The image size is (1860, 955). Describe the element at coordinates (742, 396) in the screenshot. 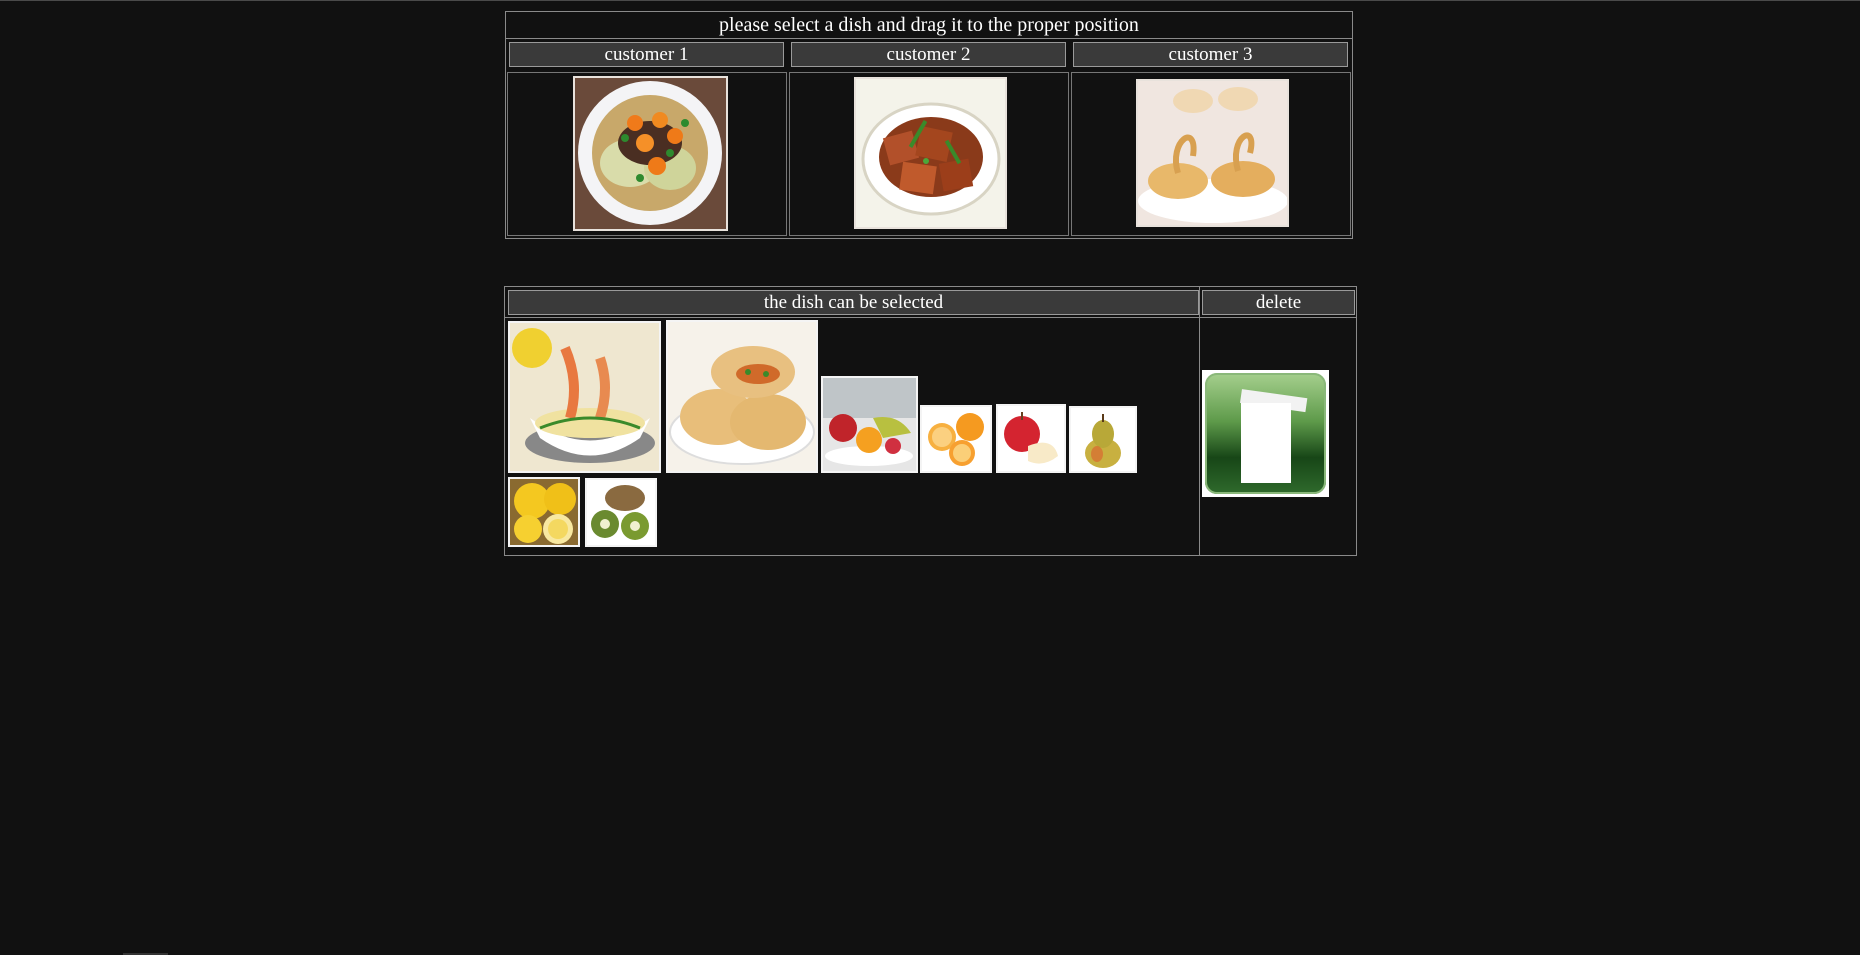

I see `stuffed-pancake-dish-icon` at that location.